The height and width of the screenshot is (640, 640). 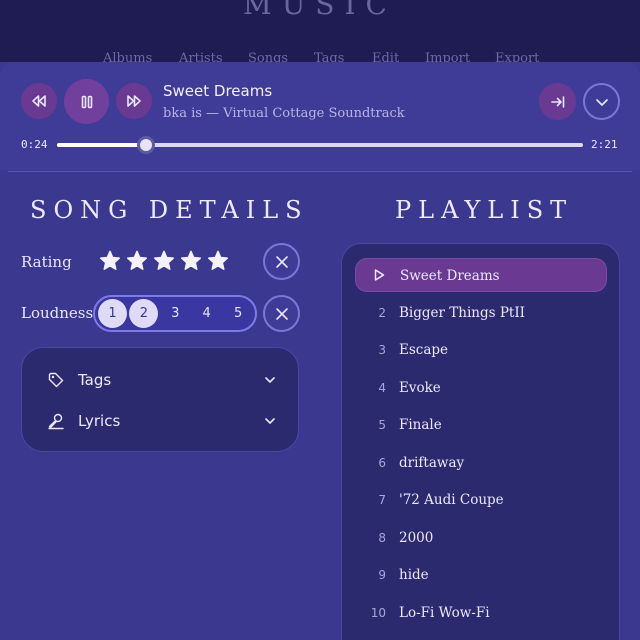 What do you see at coordinates (320, 145) in the screenshot?
I see `progress-bar` at bounding box center [320, 145].